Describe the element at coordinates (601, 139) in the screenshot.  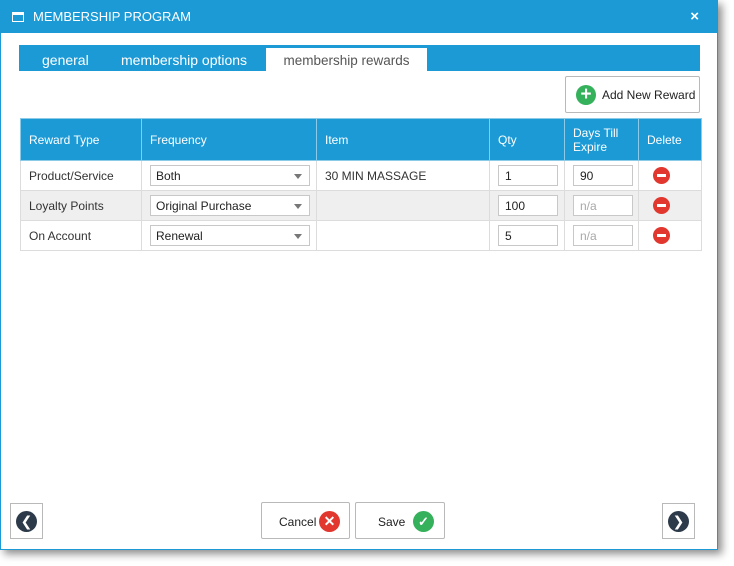
I see `header-days-till-expire: Days Till Expire` at that location.